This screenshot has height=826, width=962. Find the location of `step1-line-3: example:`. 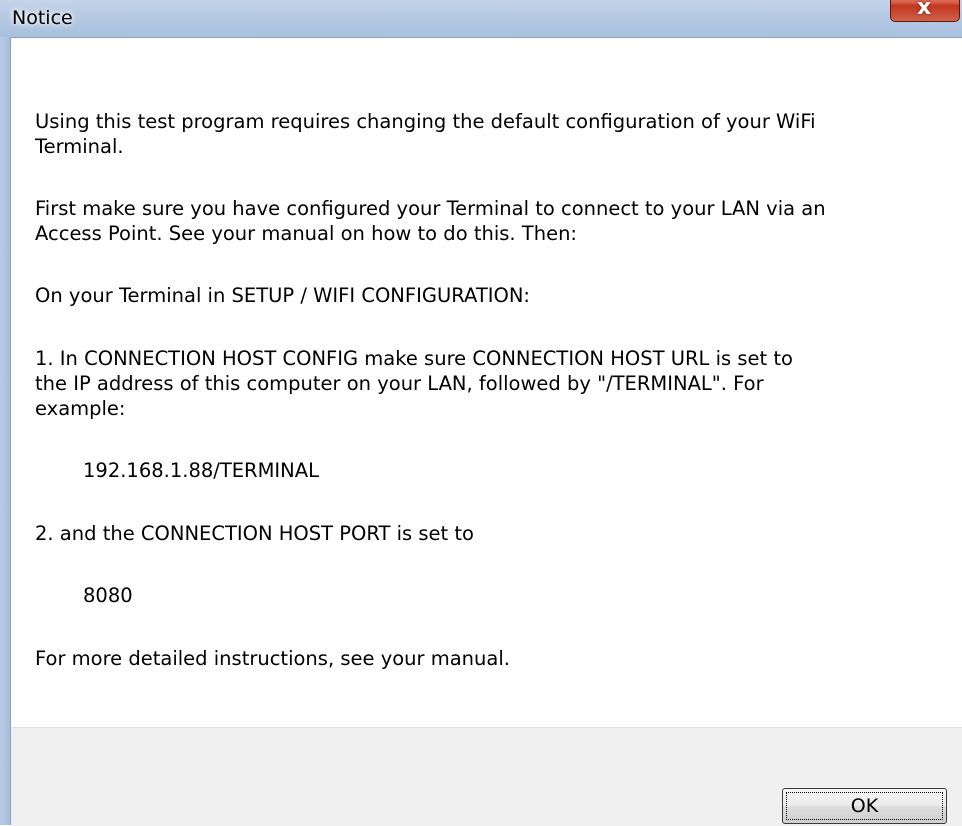

step1-line-3: example: is located at coordinates (80, 408).